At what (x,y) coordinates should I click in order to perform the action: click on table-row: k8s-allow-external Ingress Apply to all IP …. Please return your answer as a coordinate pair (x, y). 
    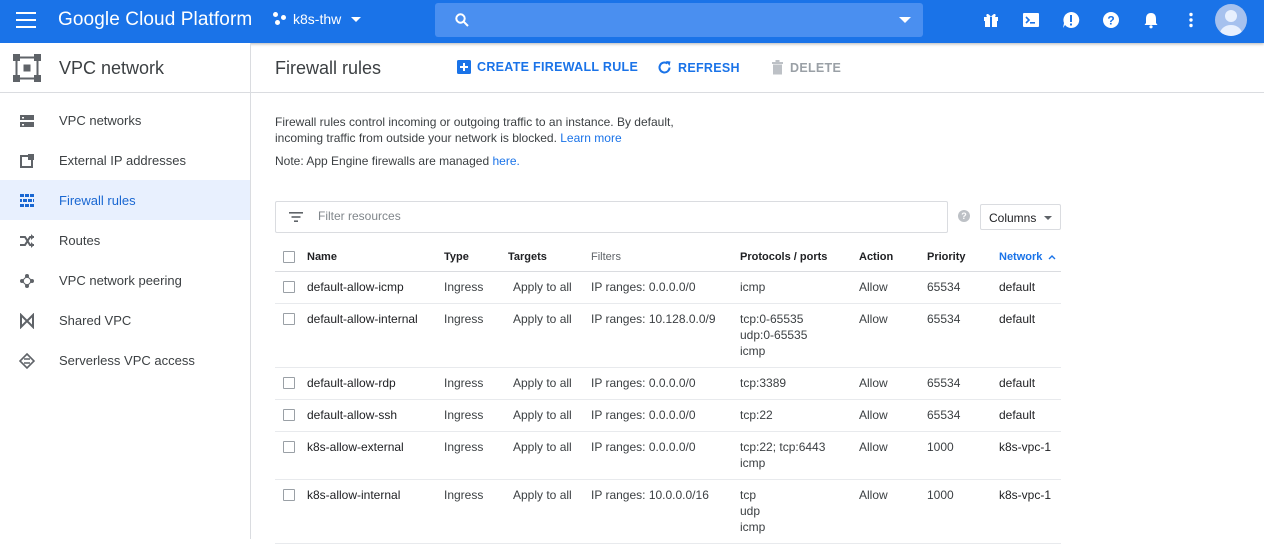
    Looking at the image, I should click on (668, 456).